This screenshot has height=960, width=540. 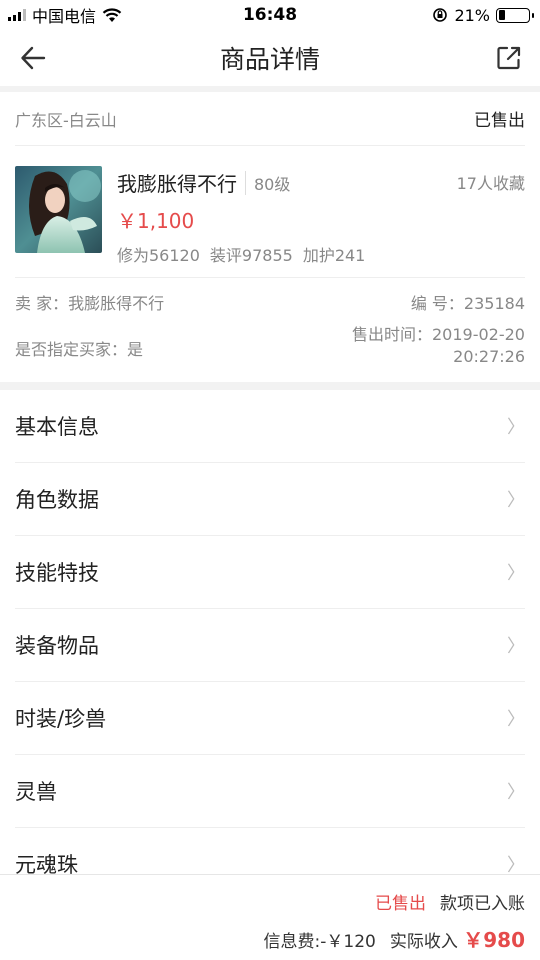 I want to click on status-bar: 中国电信 16:48 21%, so click(x=270, y=15).